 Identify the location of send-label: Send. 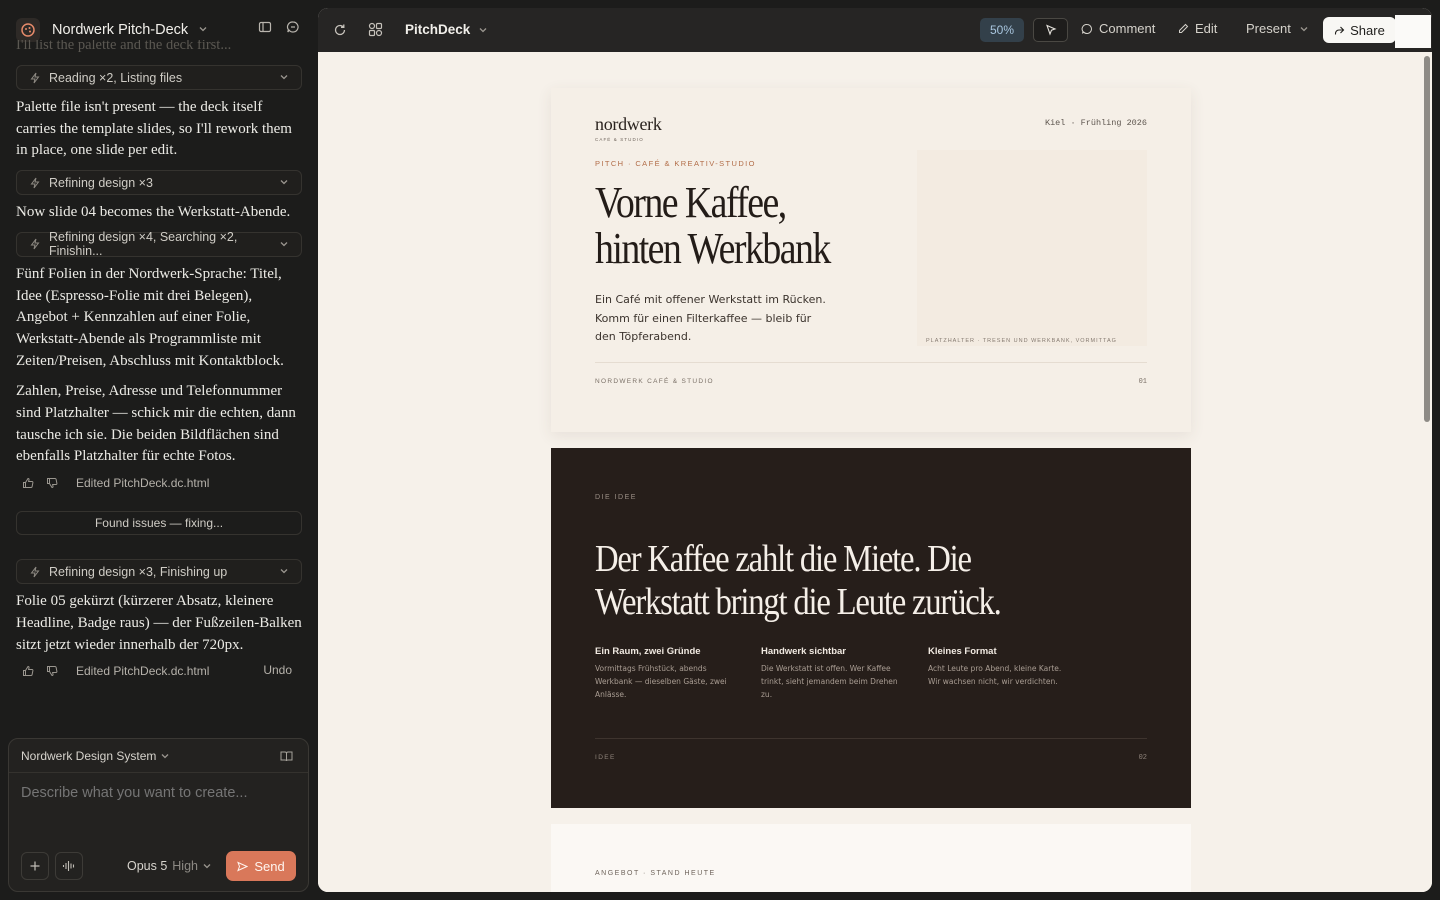
(269, 866).